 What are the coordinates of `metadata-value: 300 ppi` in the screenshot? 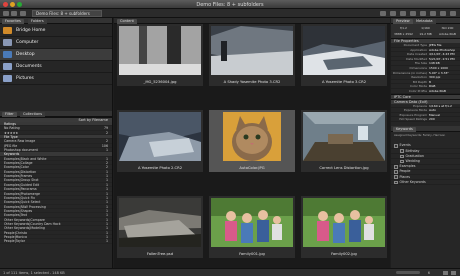 It's located at (435, 77).